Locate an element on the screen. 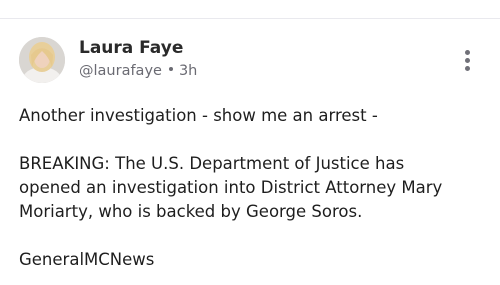 This screenshot has width=500, height=285. avatar-photo is located at coordinates (42, 60).